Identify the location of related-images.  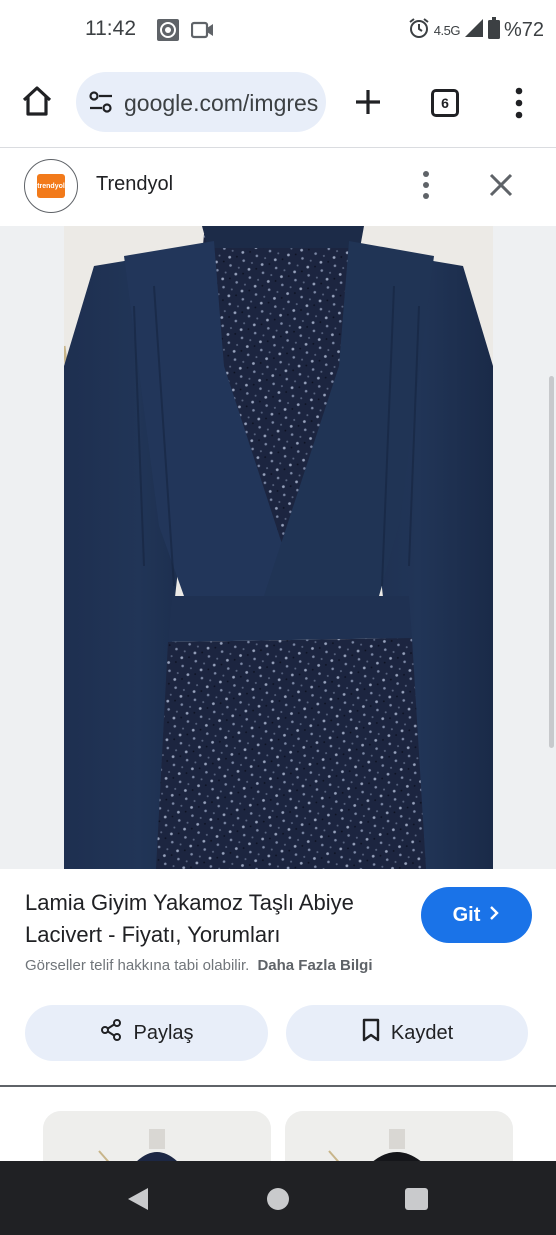
(278, 1124).